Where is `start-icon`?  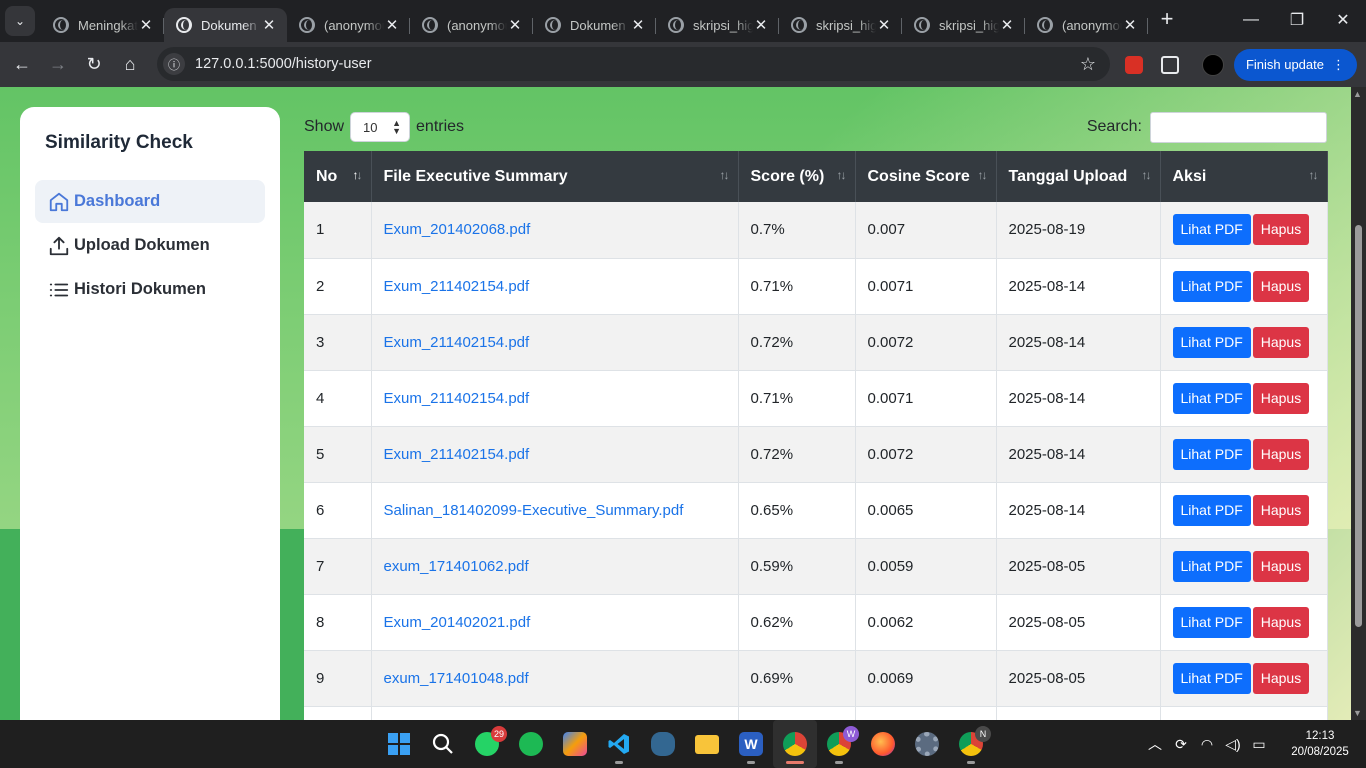
start-icon is located at coordinates (399, 744).